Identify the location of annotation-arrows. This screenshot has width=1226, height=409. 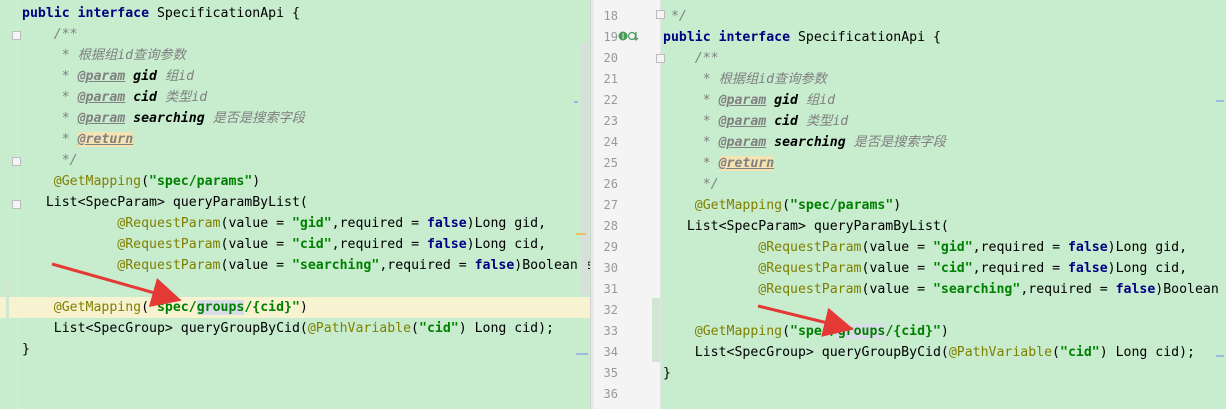
(452, 299).